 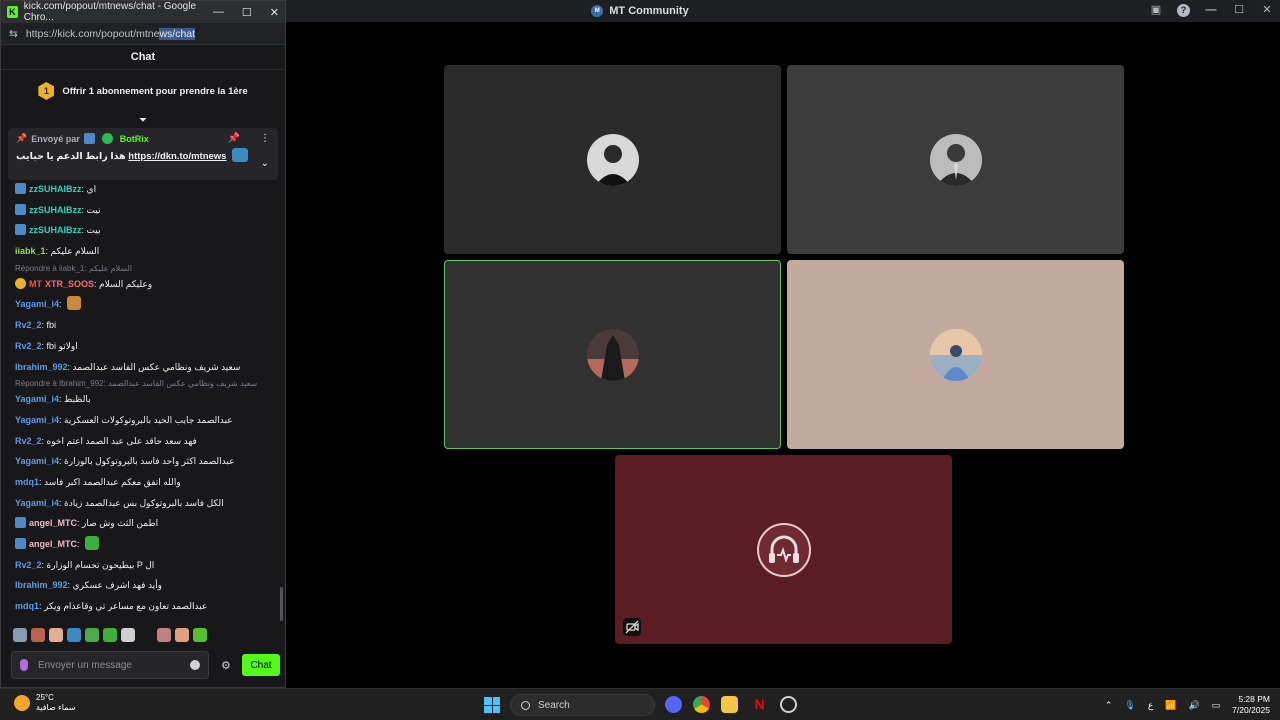 What do you see at coordinates (265, 138) in the screenshot?
I see `more-options-icon: ⋮` at bounding box center [265, 138].